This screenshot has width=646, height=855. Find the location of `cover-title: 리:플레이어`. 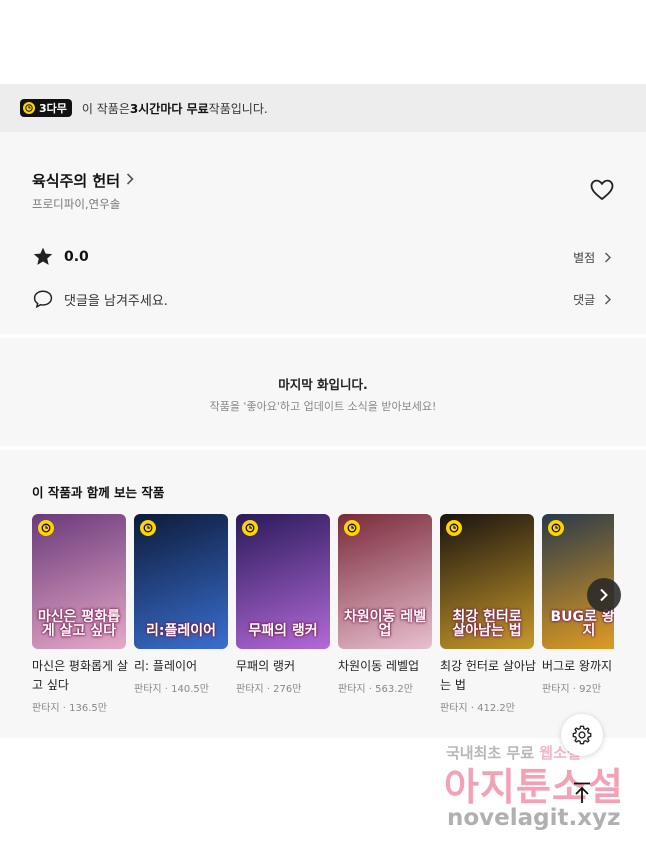

cover-title: 리:플레이어 is located at coordinates (181, 631).